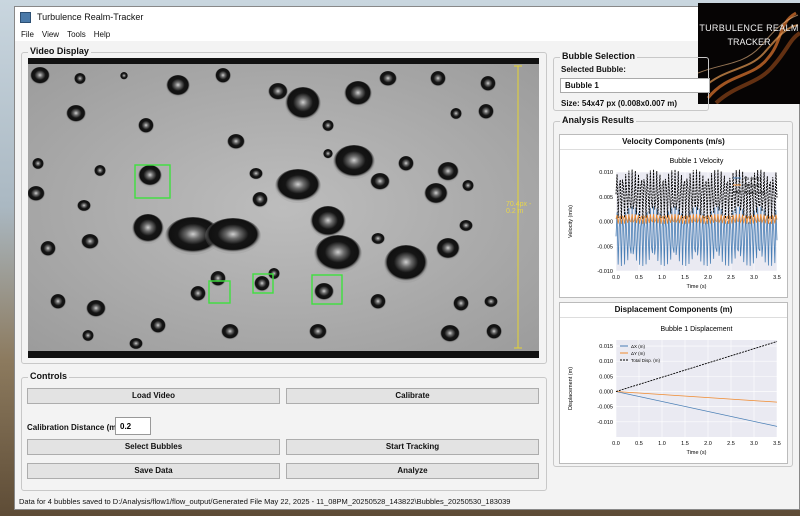 Image resolution: width=800 pixels, height=516 pixels. Describe the element at coordinates (133, 426) in the screenshot. I see `calibration-distance-input` at that location.